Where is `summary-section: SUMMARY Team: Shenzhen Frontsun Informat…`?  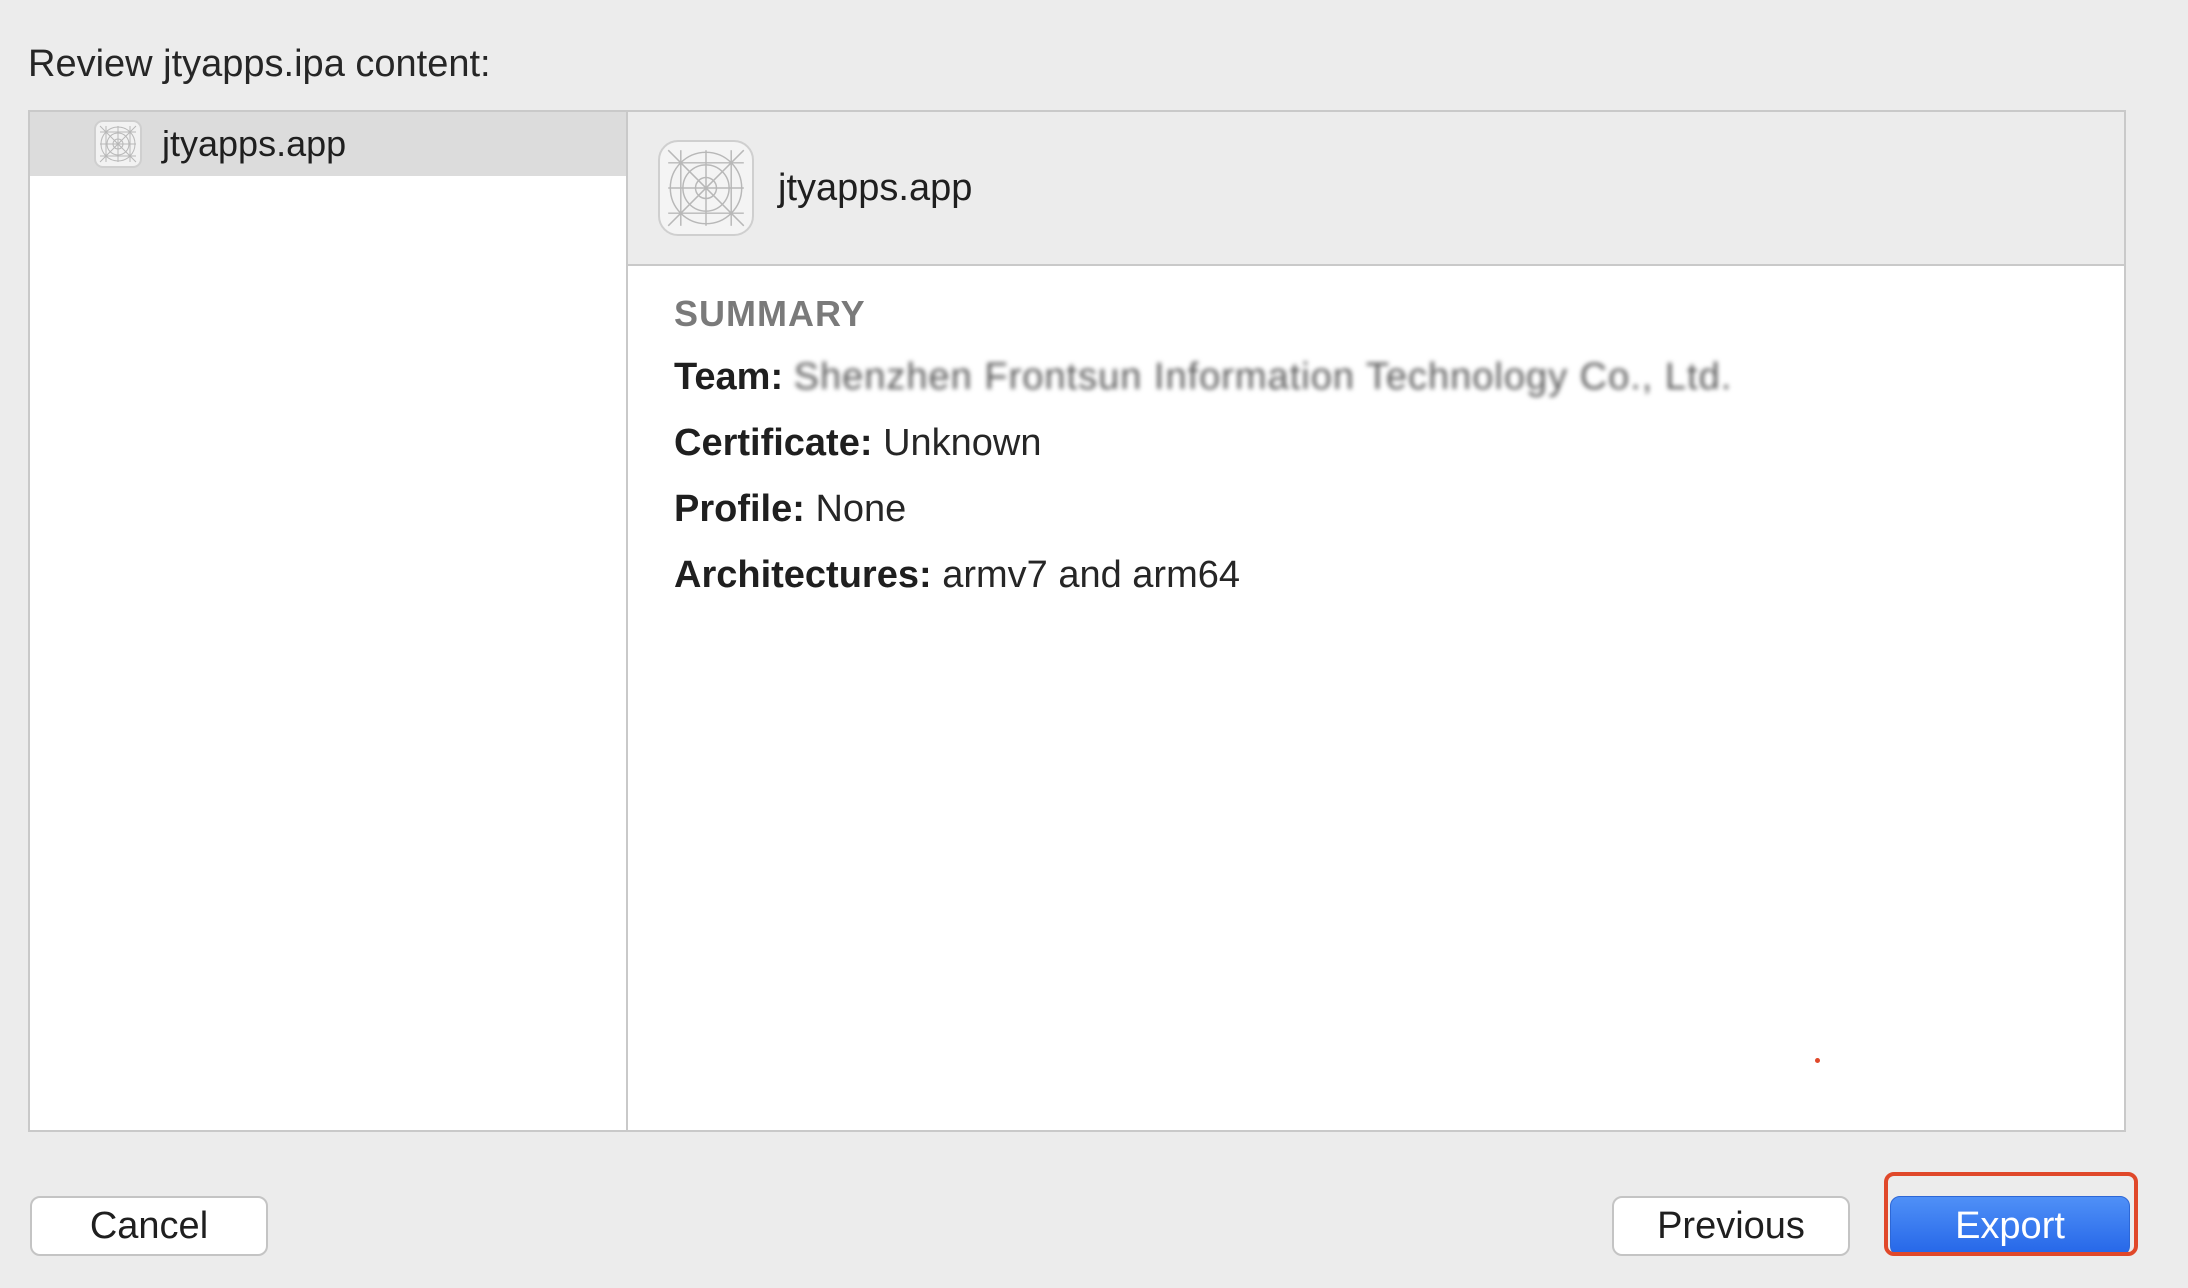 summary-section: SUMMARY Team: Shenzhen Frontsun Informat… is located at coordinates (1203, 453).